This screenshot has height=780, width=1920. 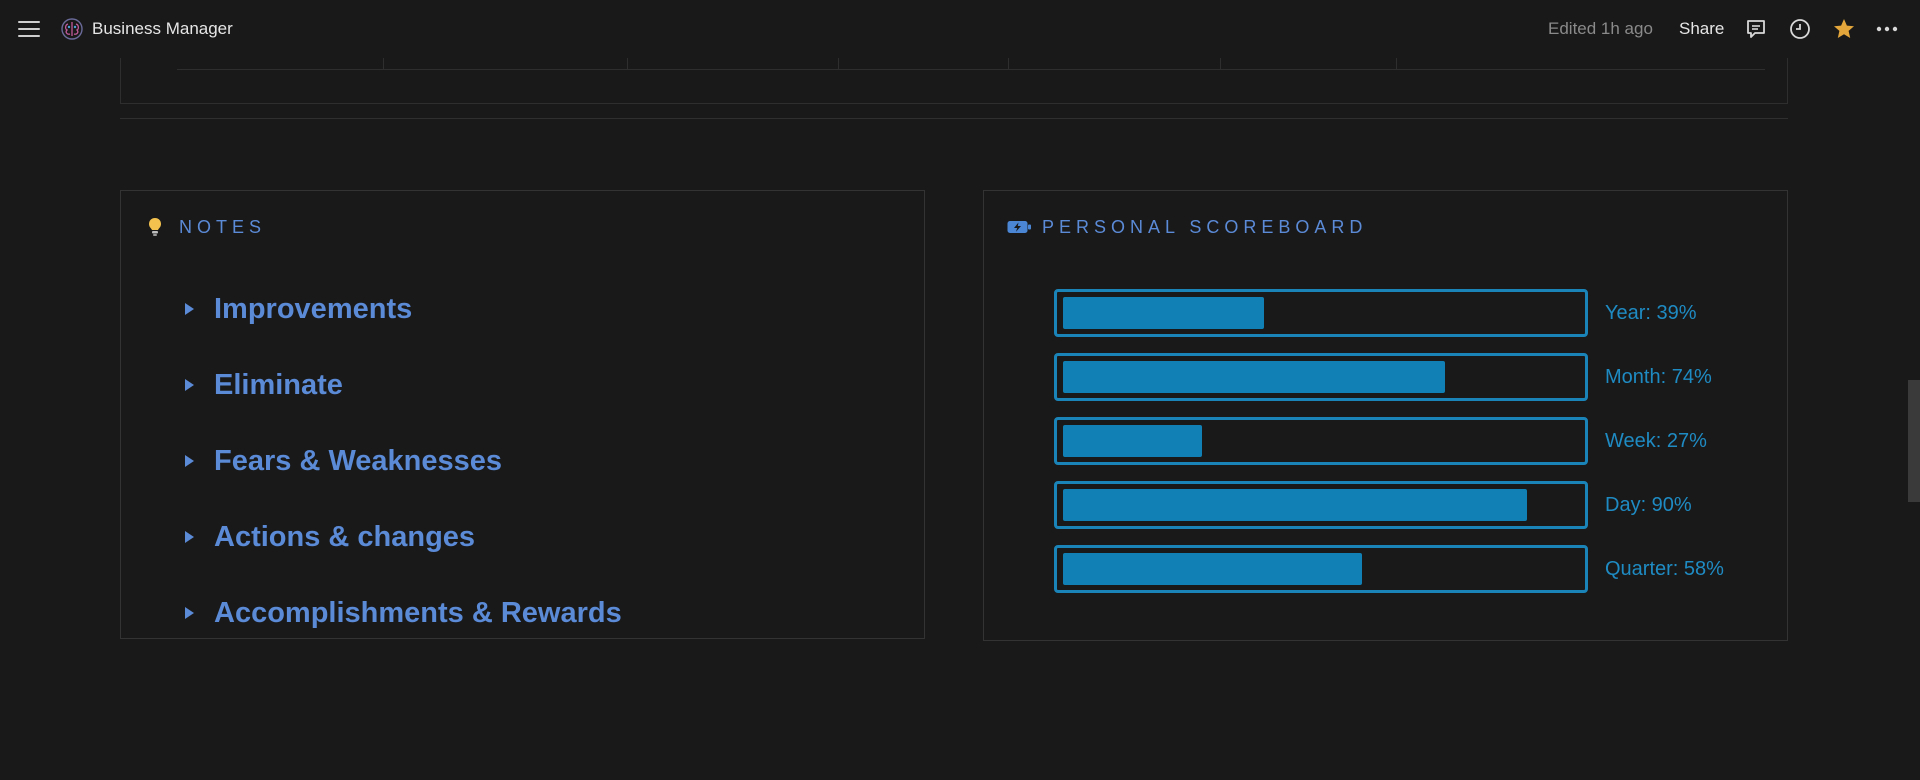 What do you see at coordinates (1658, 376) in the screenshot?
I see `progress-label: Month: 74%` at bounding box center [1658, 376].